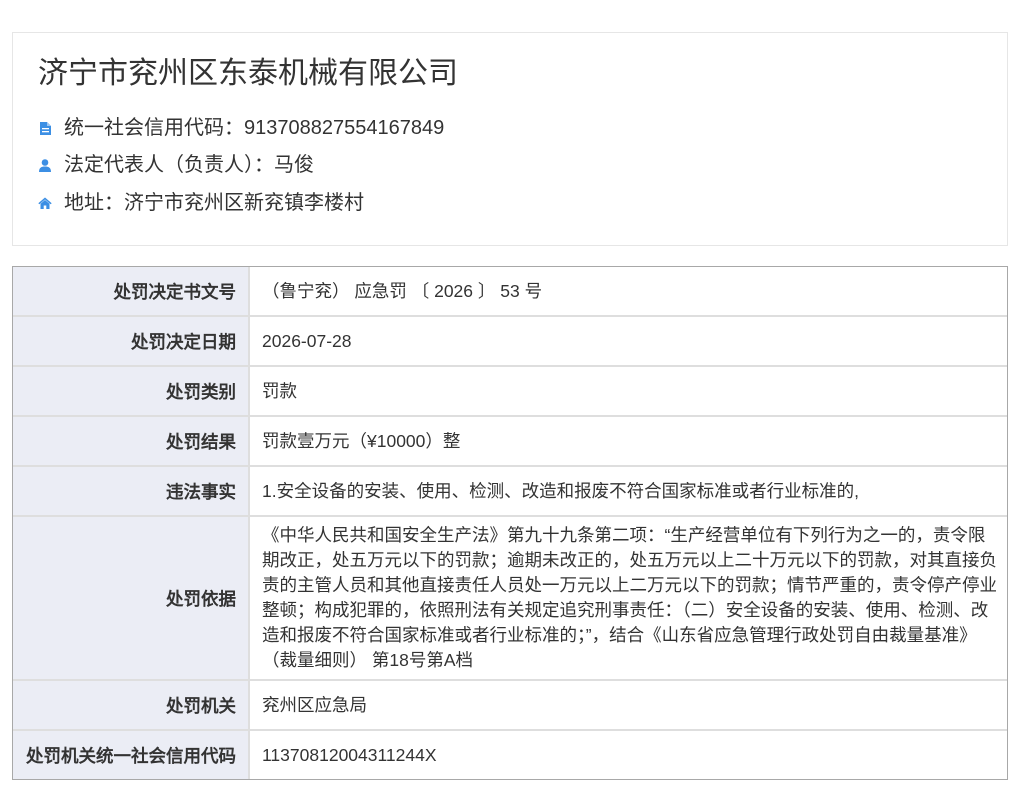  I want to click on address-value: 济宁市兖州区新兖镇李楼村, so click(244, 203).